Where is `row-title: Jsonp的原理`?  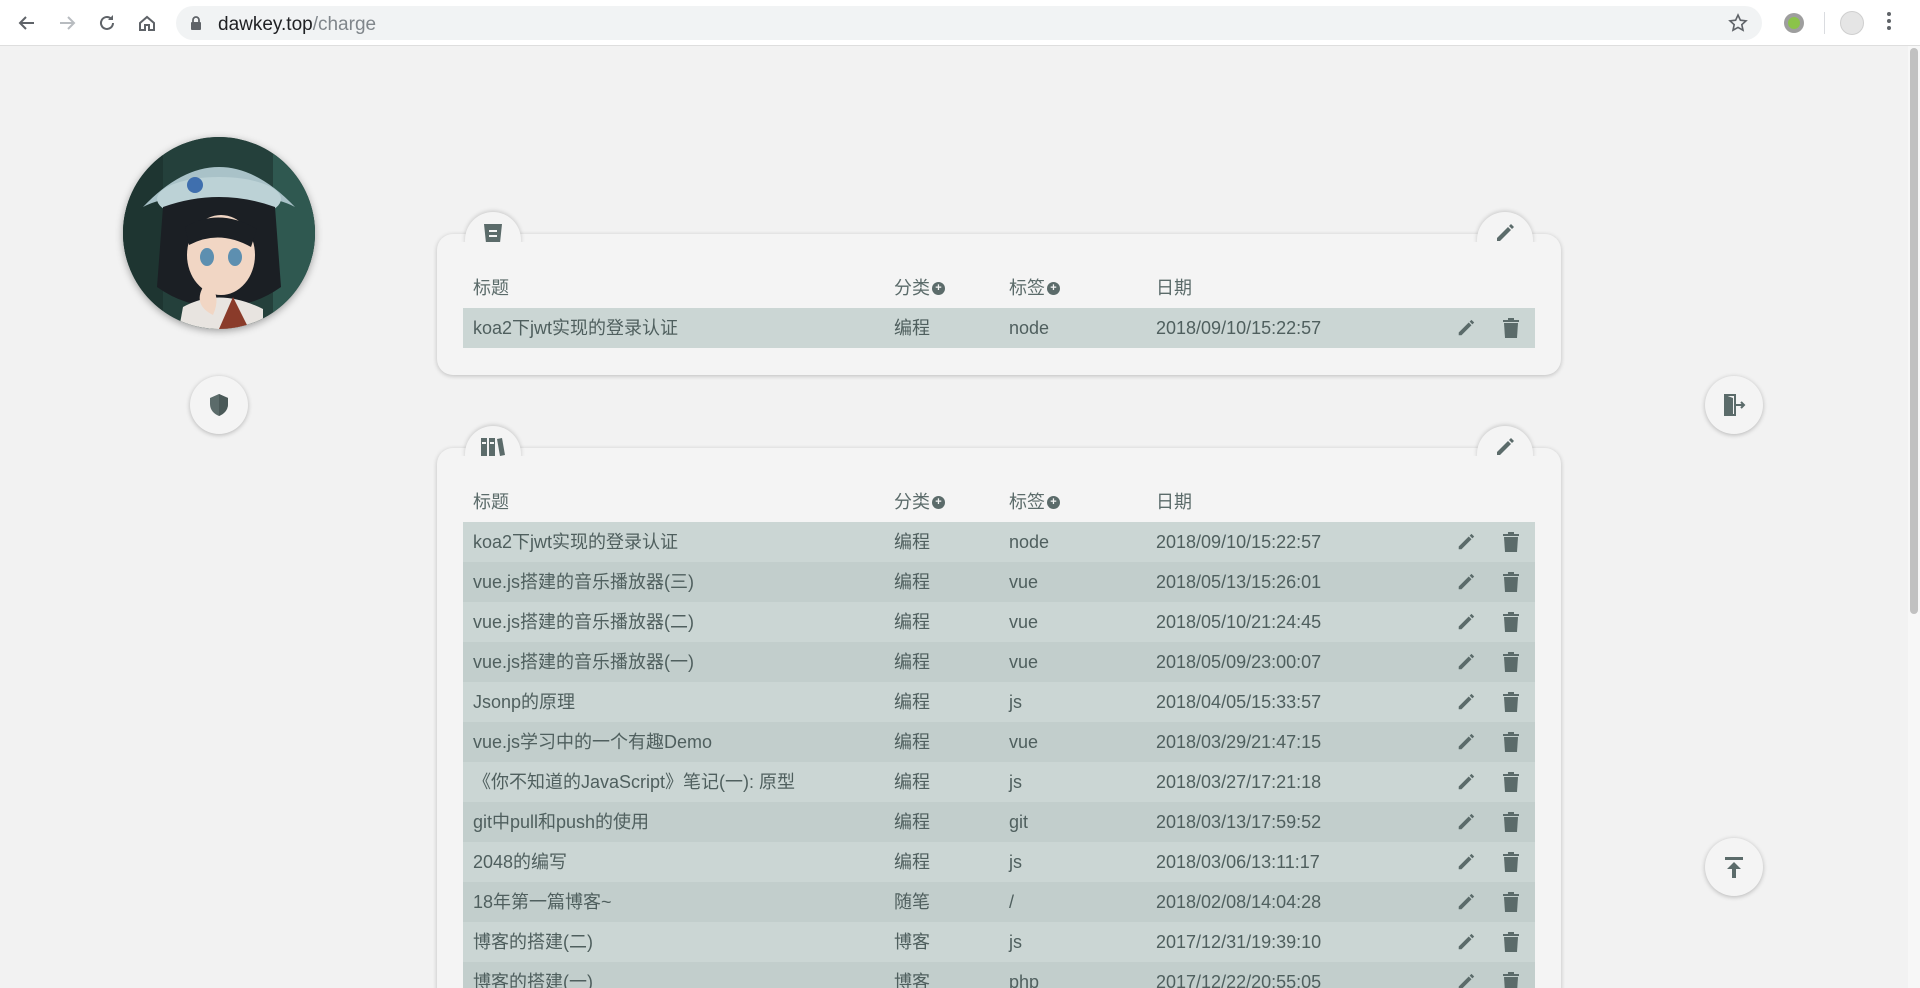
row-title: Jsonp的原理 is located at coordinates (524, 702).